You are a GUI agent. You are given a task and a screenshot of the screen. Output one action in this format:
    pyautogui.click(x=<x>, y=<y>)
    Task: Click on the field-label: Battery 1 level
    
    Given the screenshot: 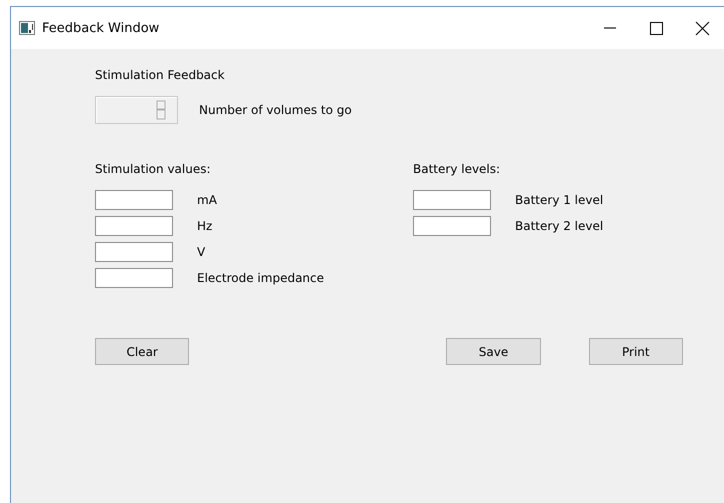 What is the action you would take?
    pyautogui.click(x=559, y=200)
    